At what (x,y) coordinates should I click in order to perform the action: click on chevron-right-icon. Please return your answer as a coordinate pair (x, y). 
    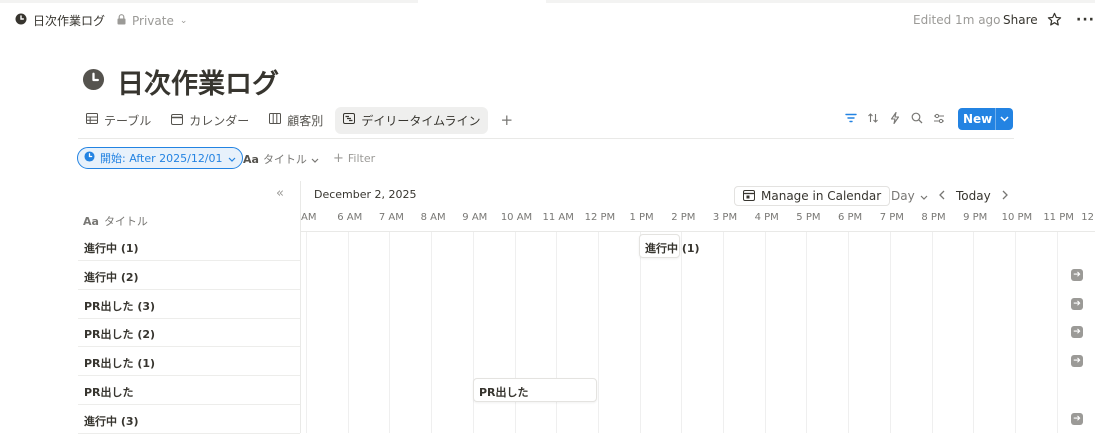
    Looking at the image, I should click on (1005, 196).